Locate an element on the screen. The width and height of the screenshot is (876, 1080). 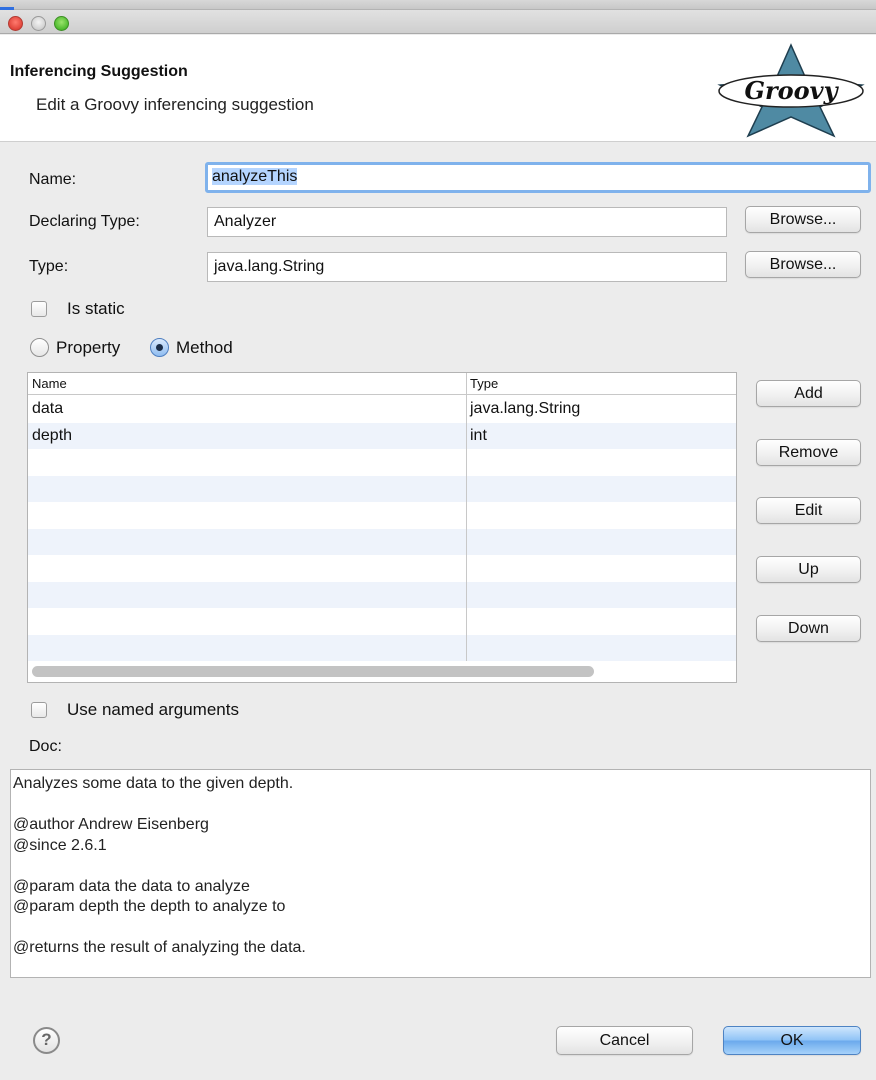
title-bar-top-strip is located at coordinates (438, 5).